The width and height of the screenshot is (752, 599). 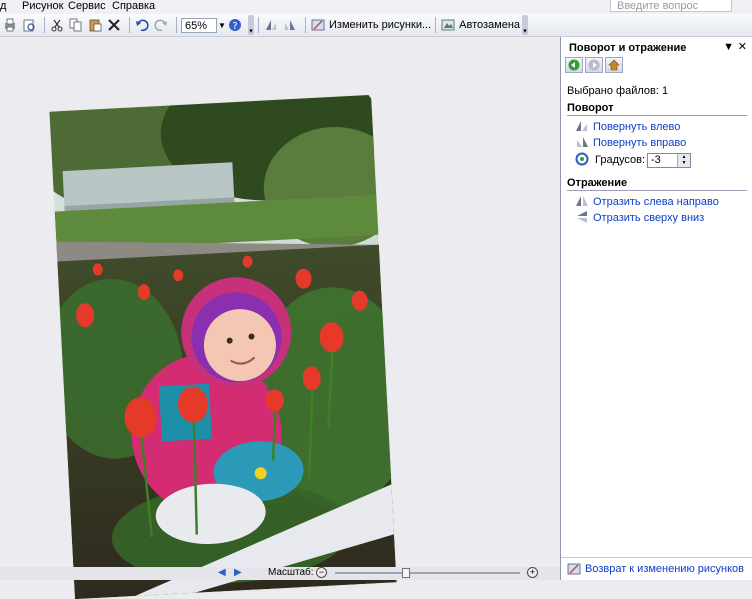 I want to click on forward-icon, so click(x=594, y=65).